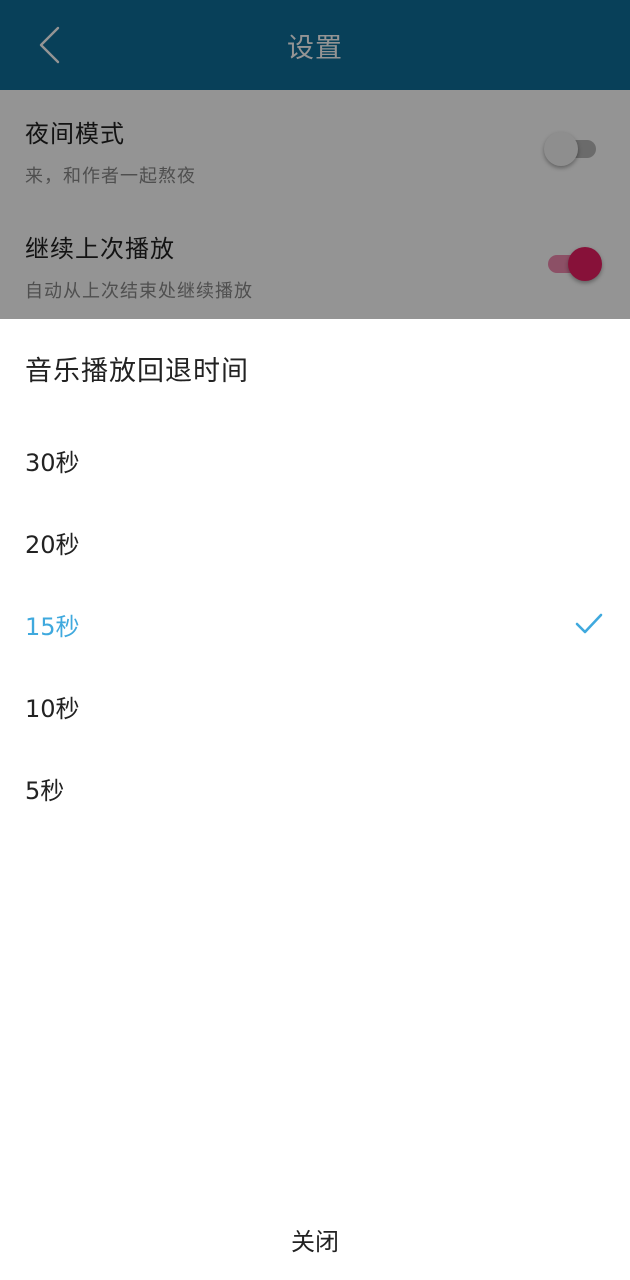  Describe the element at coordinates (315, 624) in the screenshot. I see `option-15s: 15秒` at that location.